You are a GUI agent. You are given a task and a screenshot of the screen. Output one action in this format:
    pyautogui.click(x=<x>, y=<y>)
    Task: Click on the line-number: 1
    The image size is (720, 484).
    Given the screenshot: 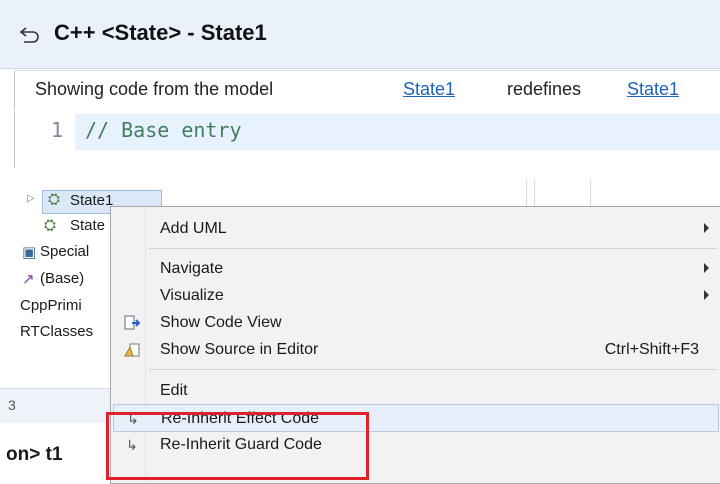 What is the action you would take?
    pyautogui.click(x=57, y=130)
    